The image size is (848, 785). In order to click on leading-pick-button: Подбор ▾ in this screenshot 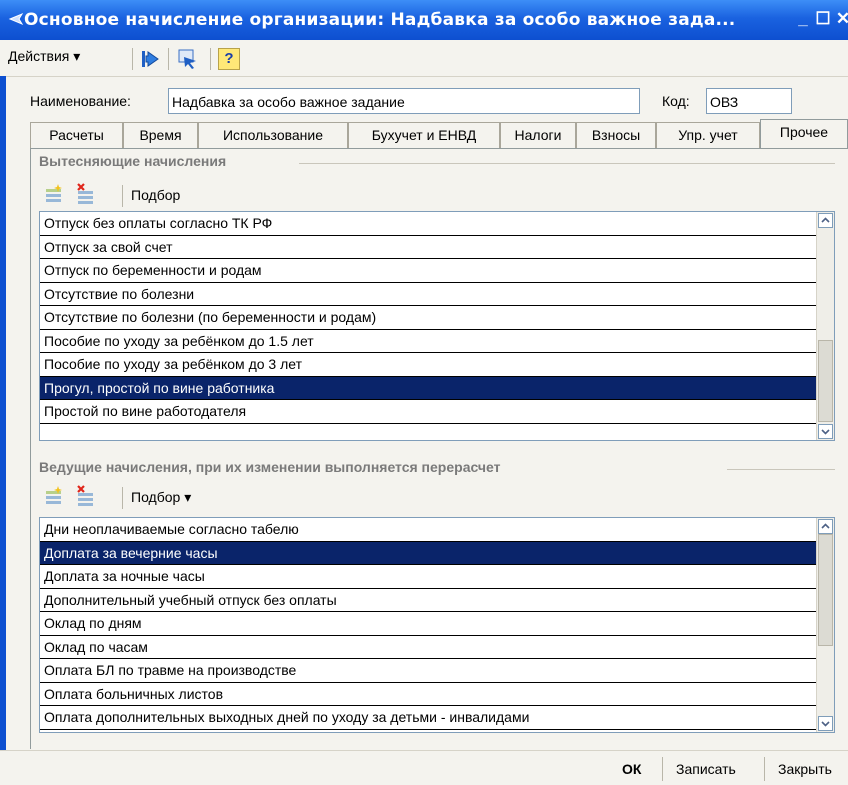, I will do `click(161, 497)`.